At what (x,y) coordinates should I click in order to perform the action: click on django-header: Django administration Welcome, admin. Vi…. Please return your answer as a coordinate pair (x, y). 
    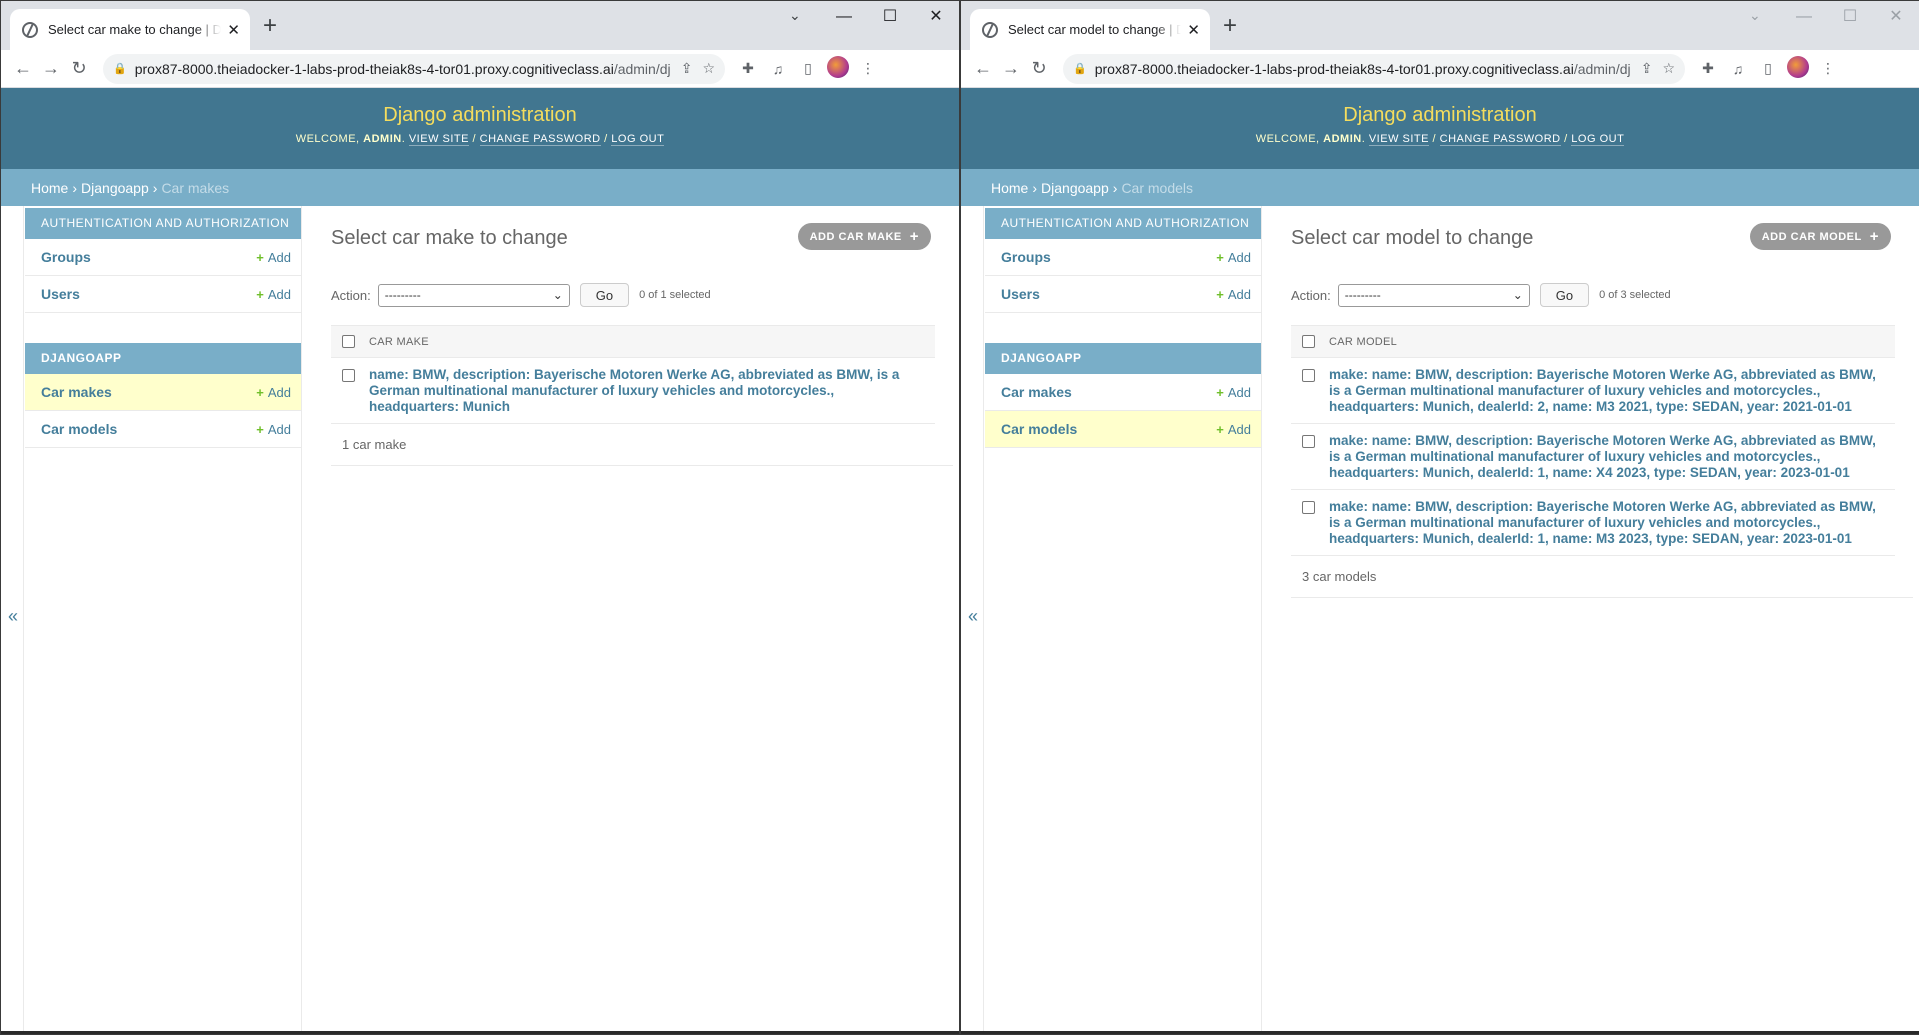
    Looking at the image, I should click on (480, 128).